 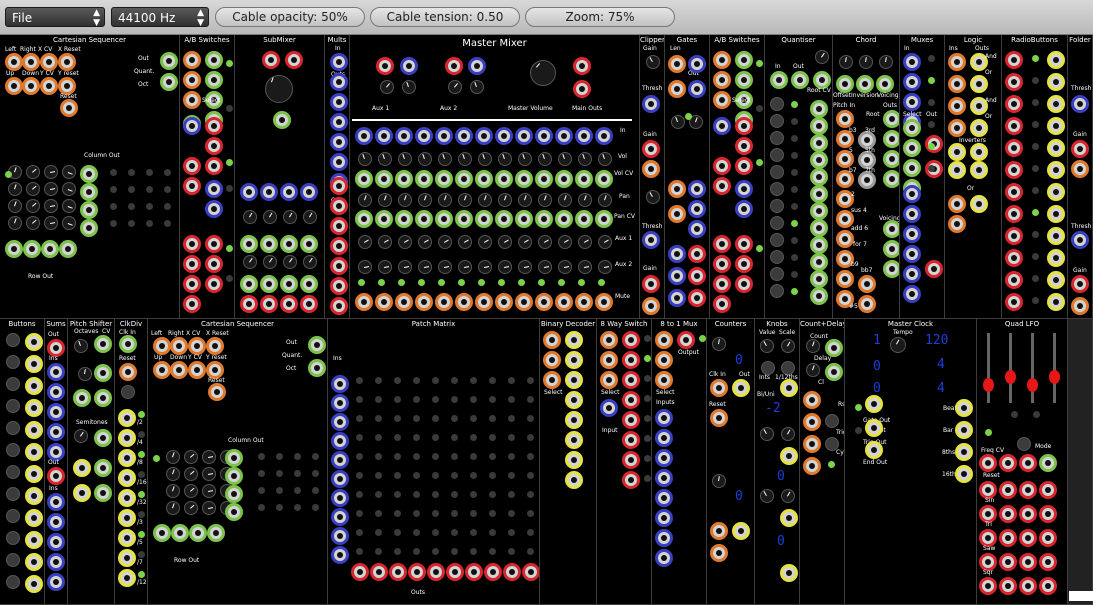 I want to click on slider-track, so click(x=1054, y=368).